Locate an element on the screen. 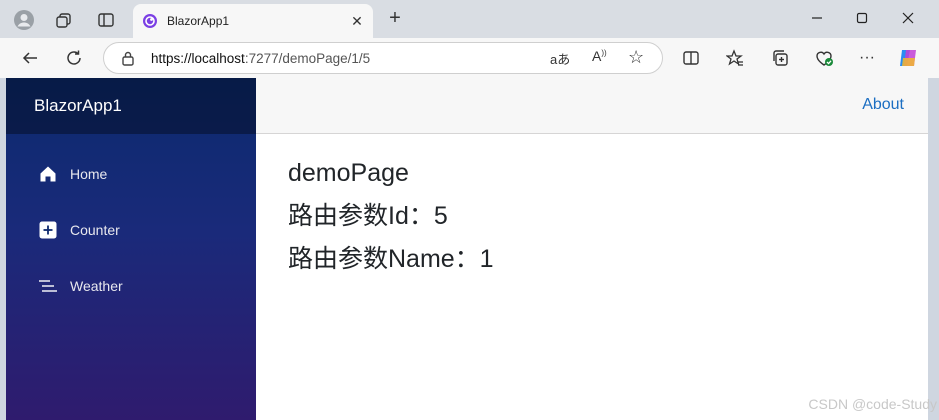 Image resolution: width=939 pixels, height=420 pixels. read-aloud-icon: aあ is located at coordinates (560, 58).